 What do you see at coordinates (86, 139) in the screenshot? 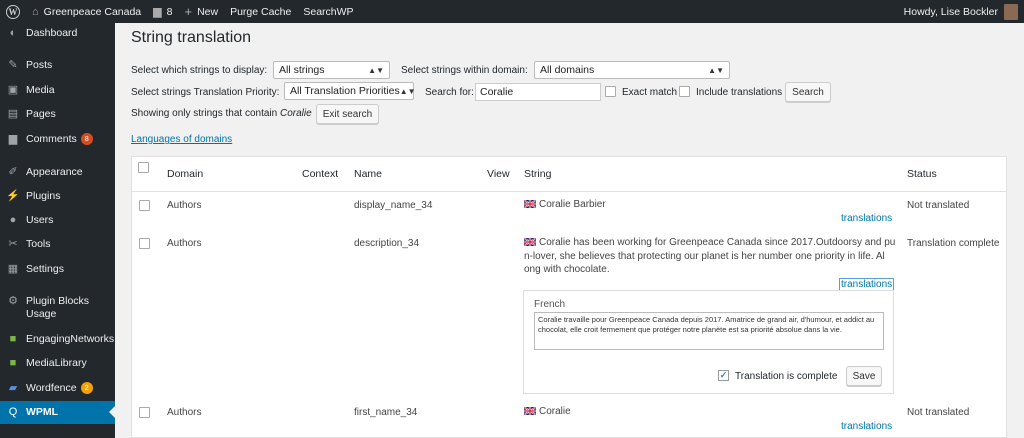
I see `comments-count-badge: 8` at bounding box center [86, 139].